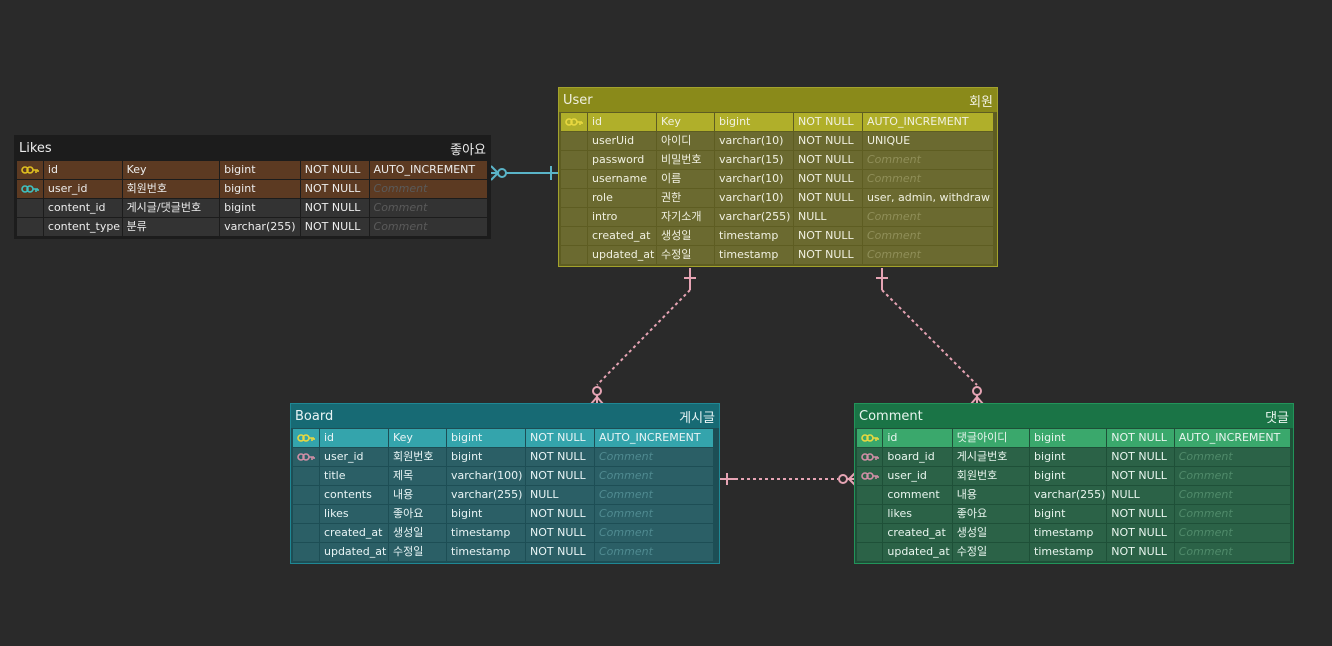  I want to click on column-description: 아이디, so click(685, 140).